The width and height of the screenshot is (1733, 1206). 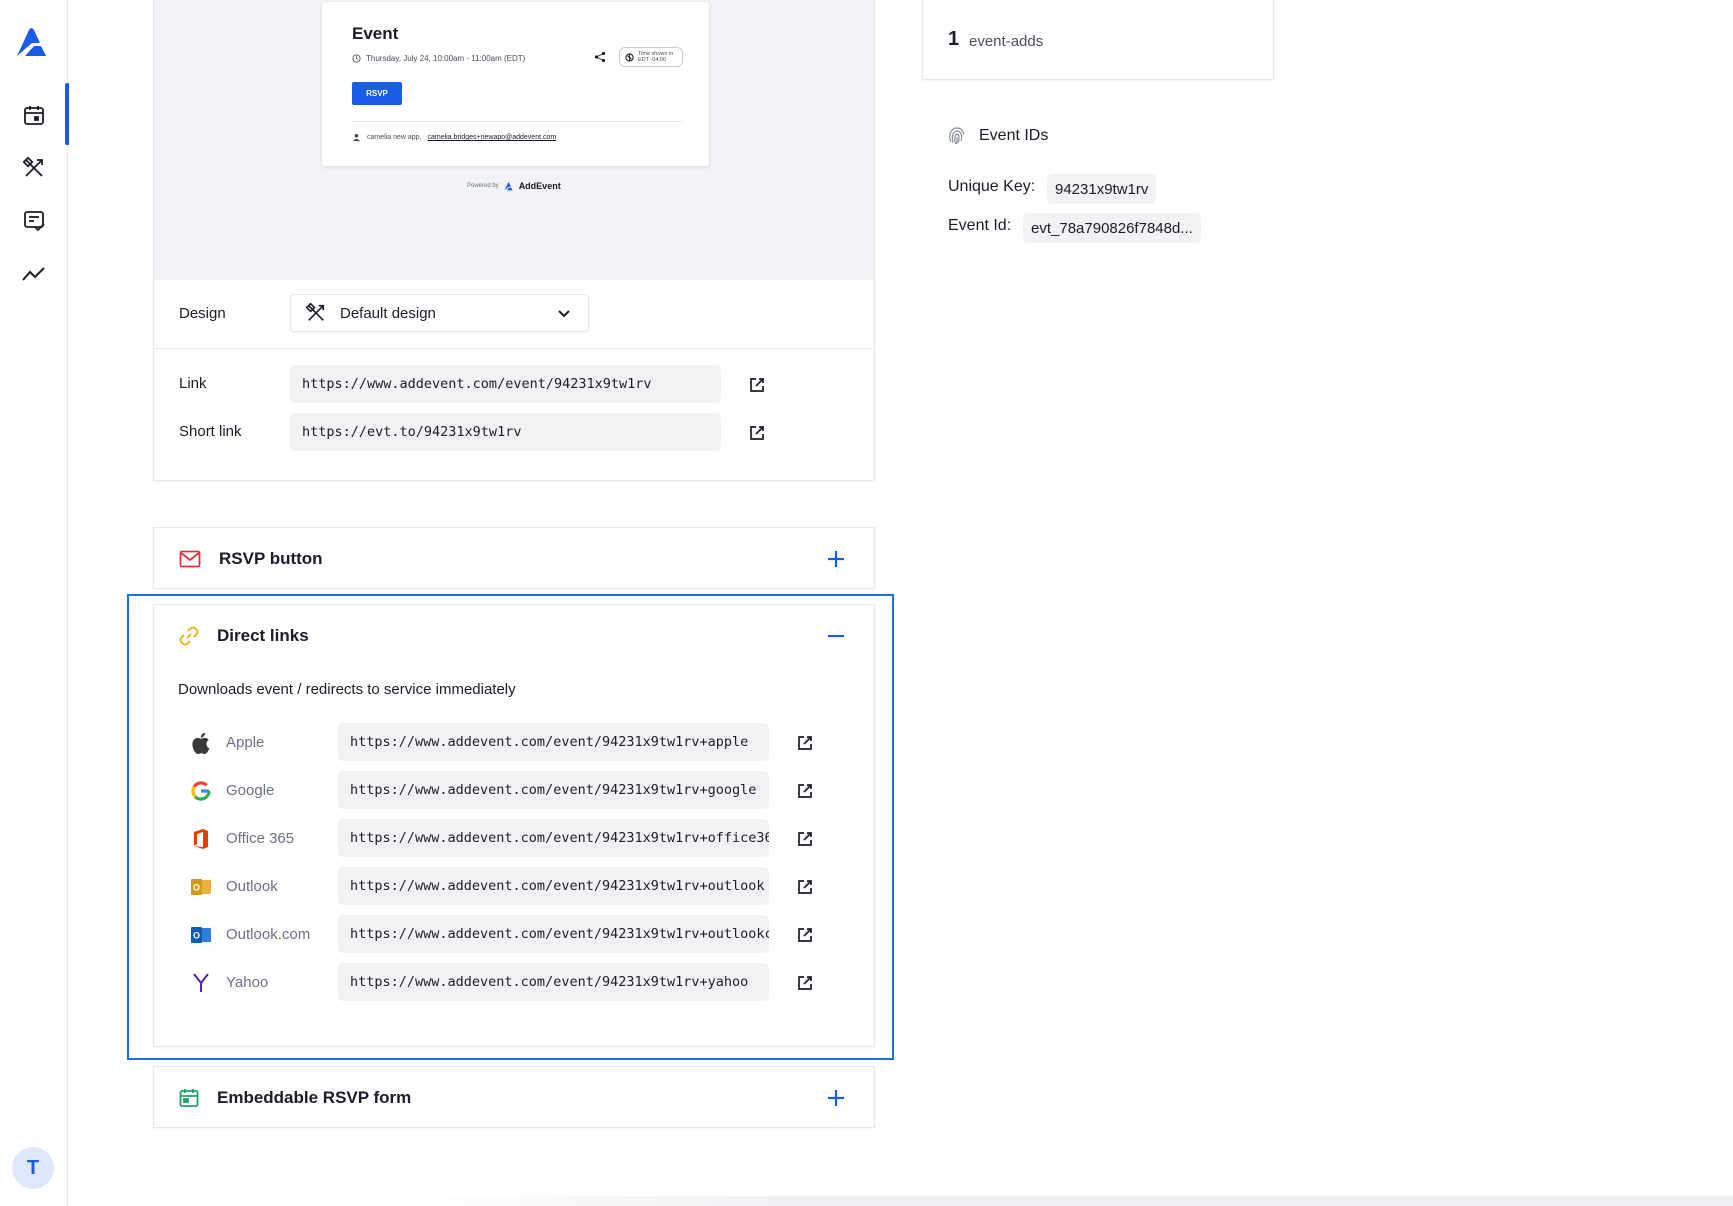 What do you see at coordinates (836, 636) in the screenshot?
I see `collapse-minus-icon` at bounding box center [836, 636].